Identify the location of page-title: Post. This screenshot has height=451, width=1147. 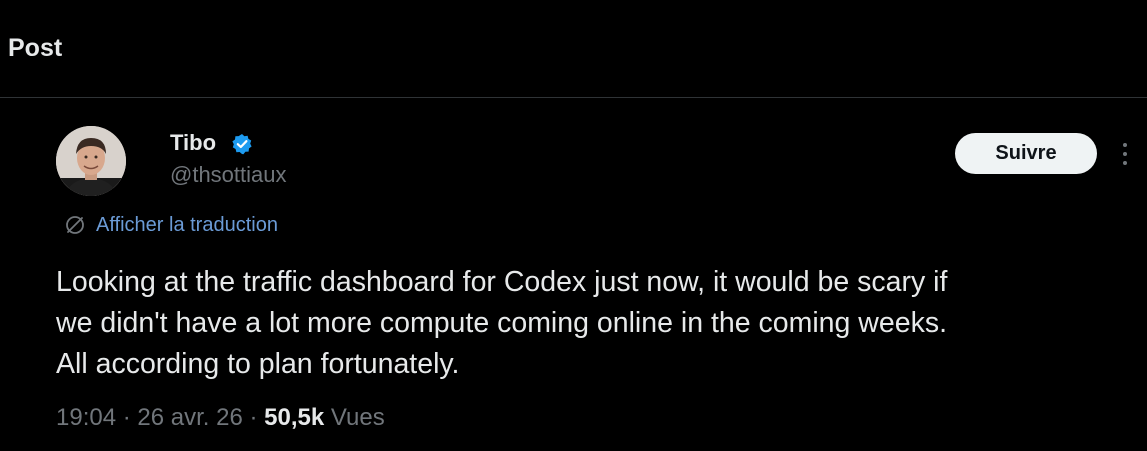
(35, 48).